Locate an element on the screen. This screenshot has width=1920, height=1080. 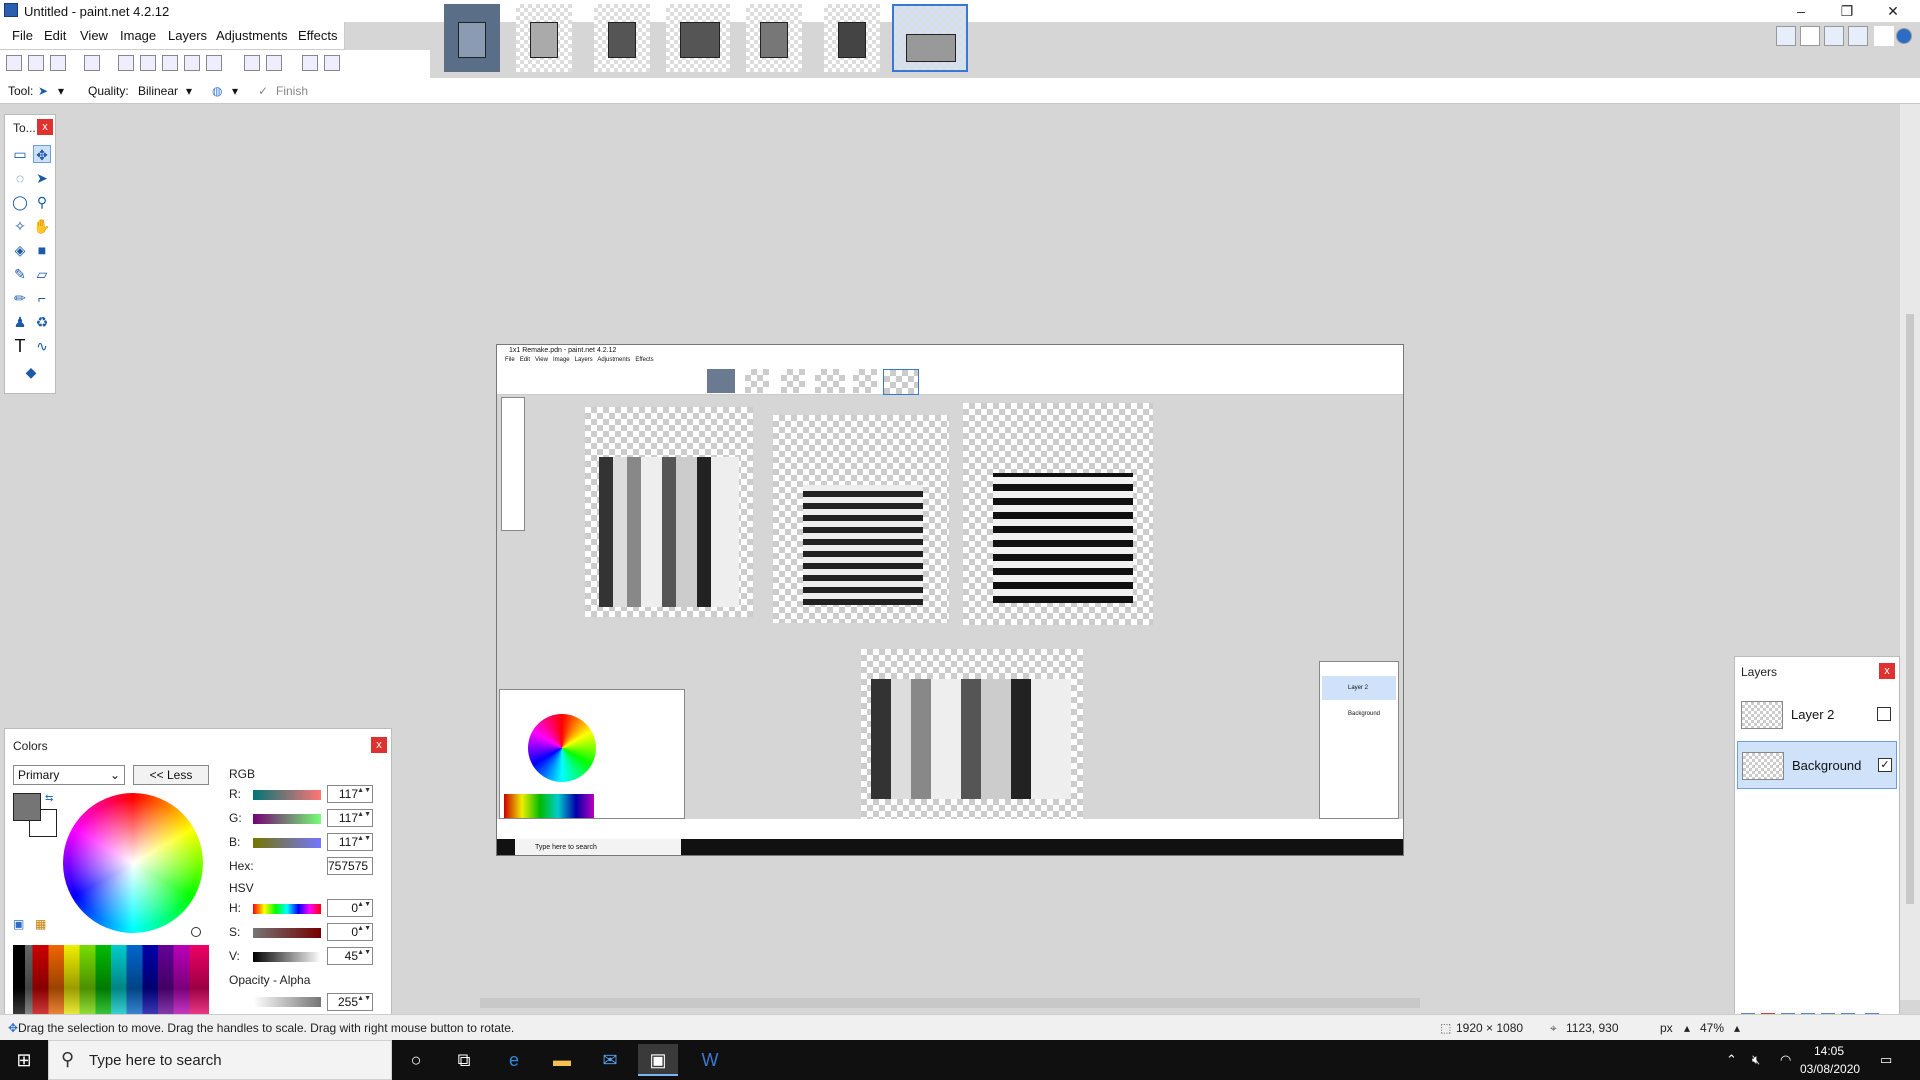
deselect-icon is located at coordinates (214, 63).